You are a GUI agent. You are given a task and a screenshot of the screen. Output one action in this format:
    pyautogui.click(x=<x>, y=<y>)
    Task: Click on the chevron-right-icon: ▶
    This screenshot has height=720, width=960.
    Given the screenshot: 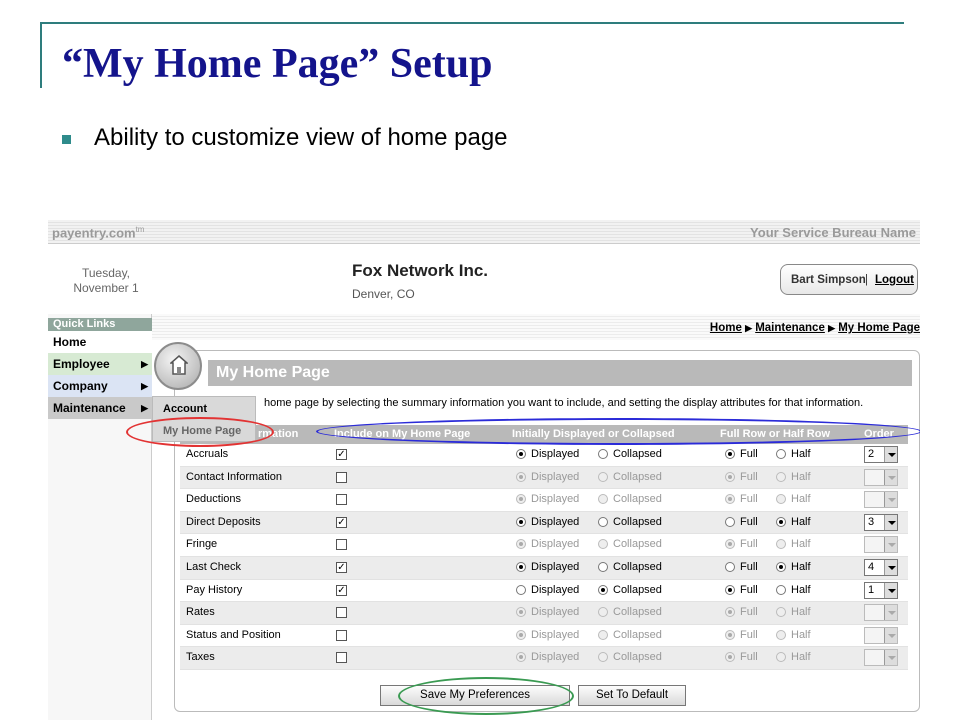 What is the action you would take?
    pyautogui.click(x=144, y=364)
    